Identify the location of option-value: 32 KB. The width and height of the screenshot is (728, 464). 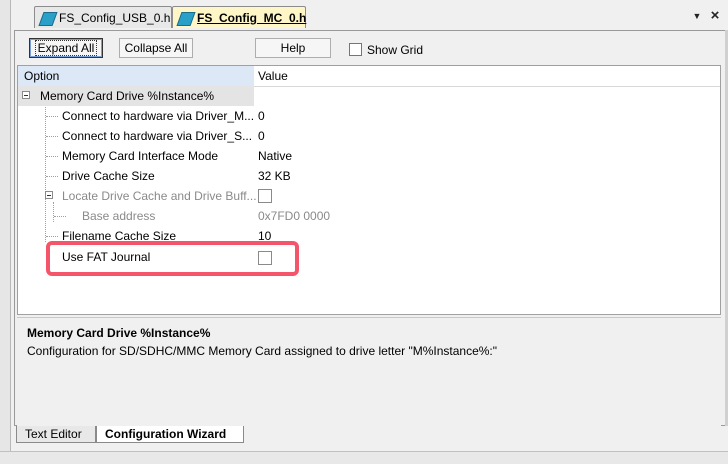
(274, 176).